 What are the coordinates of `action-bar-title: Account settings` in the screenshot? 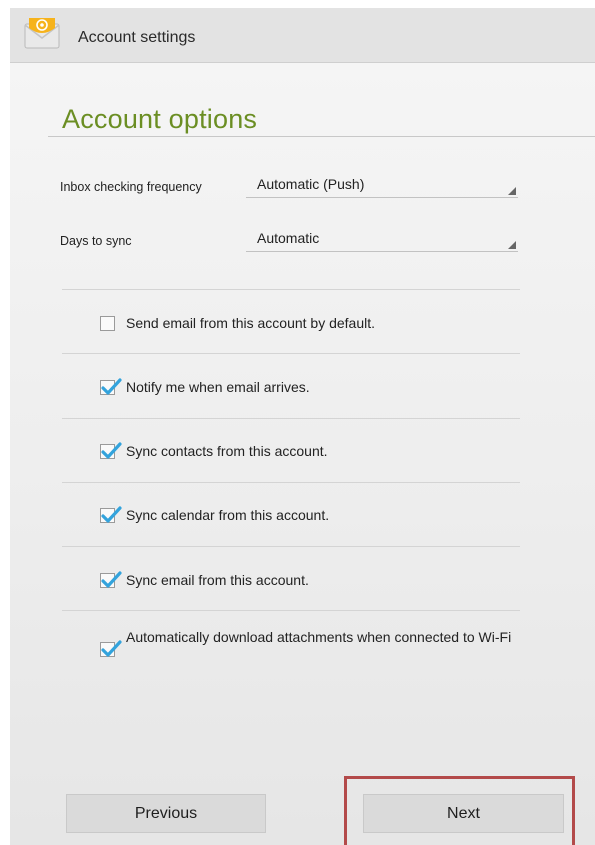 It's located at (137, 37).